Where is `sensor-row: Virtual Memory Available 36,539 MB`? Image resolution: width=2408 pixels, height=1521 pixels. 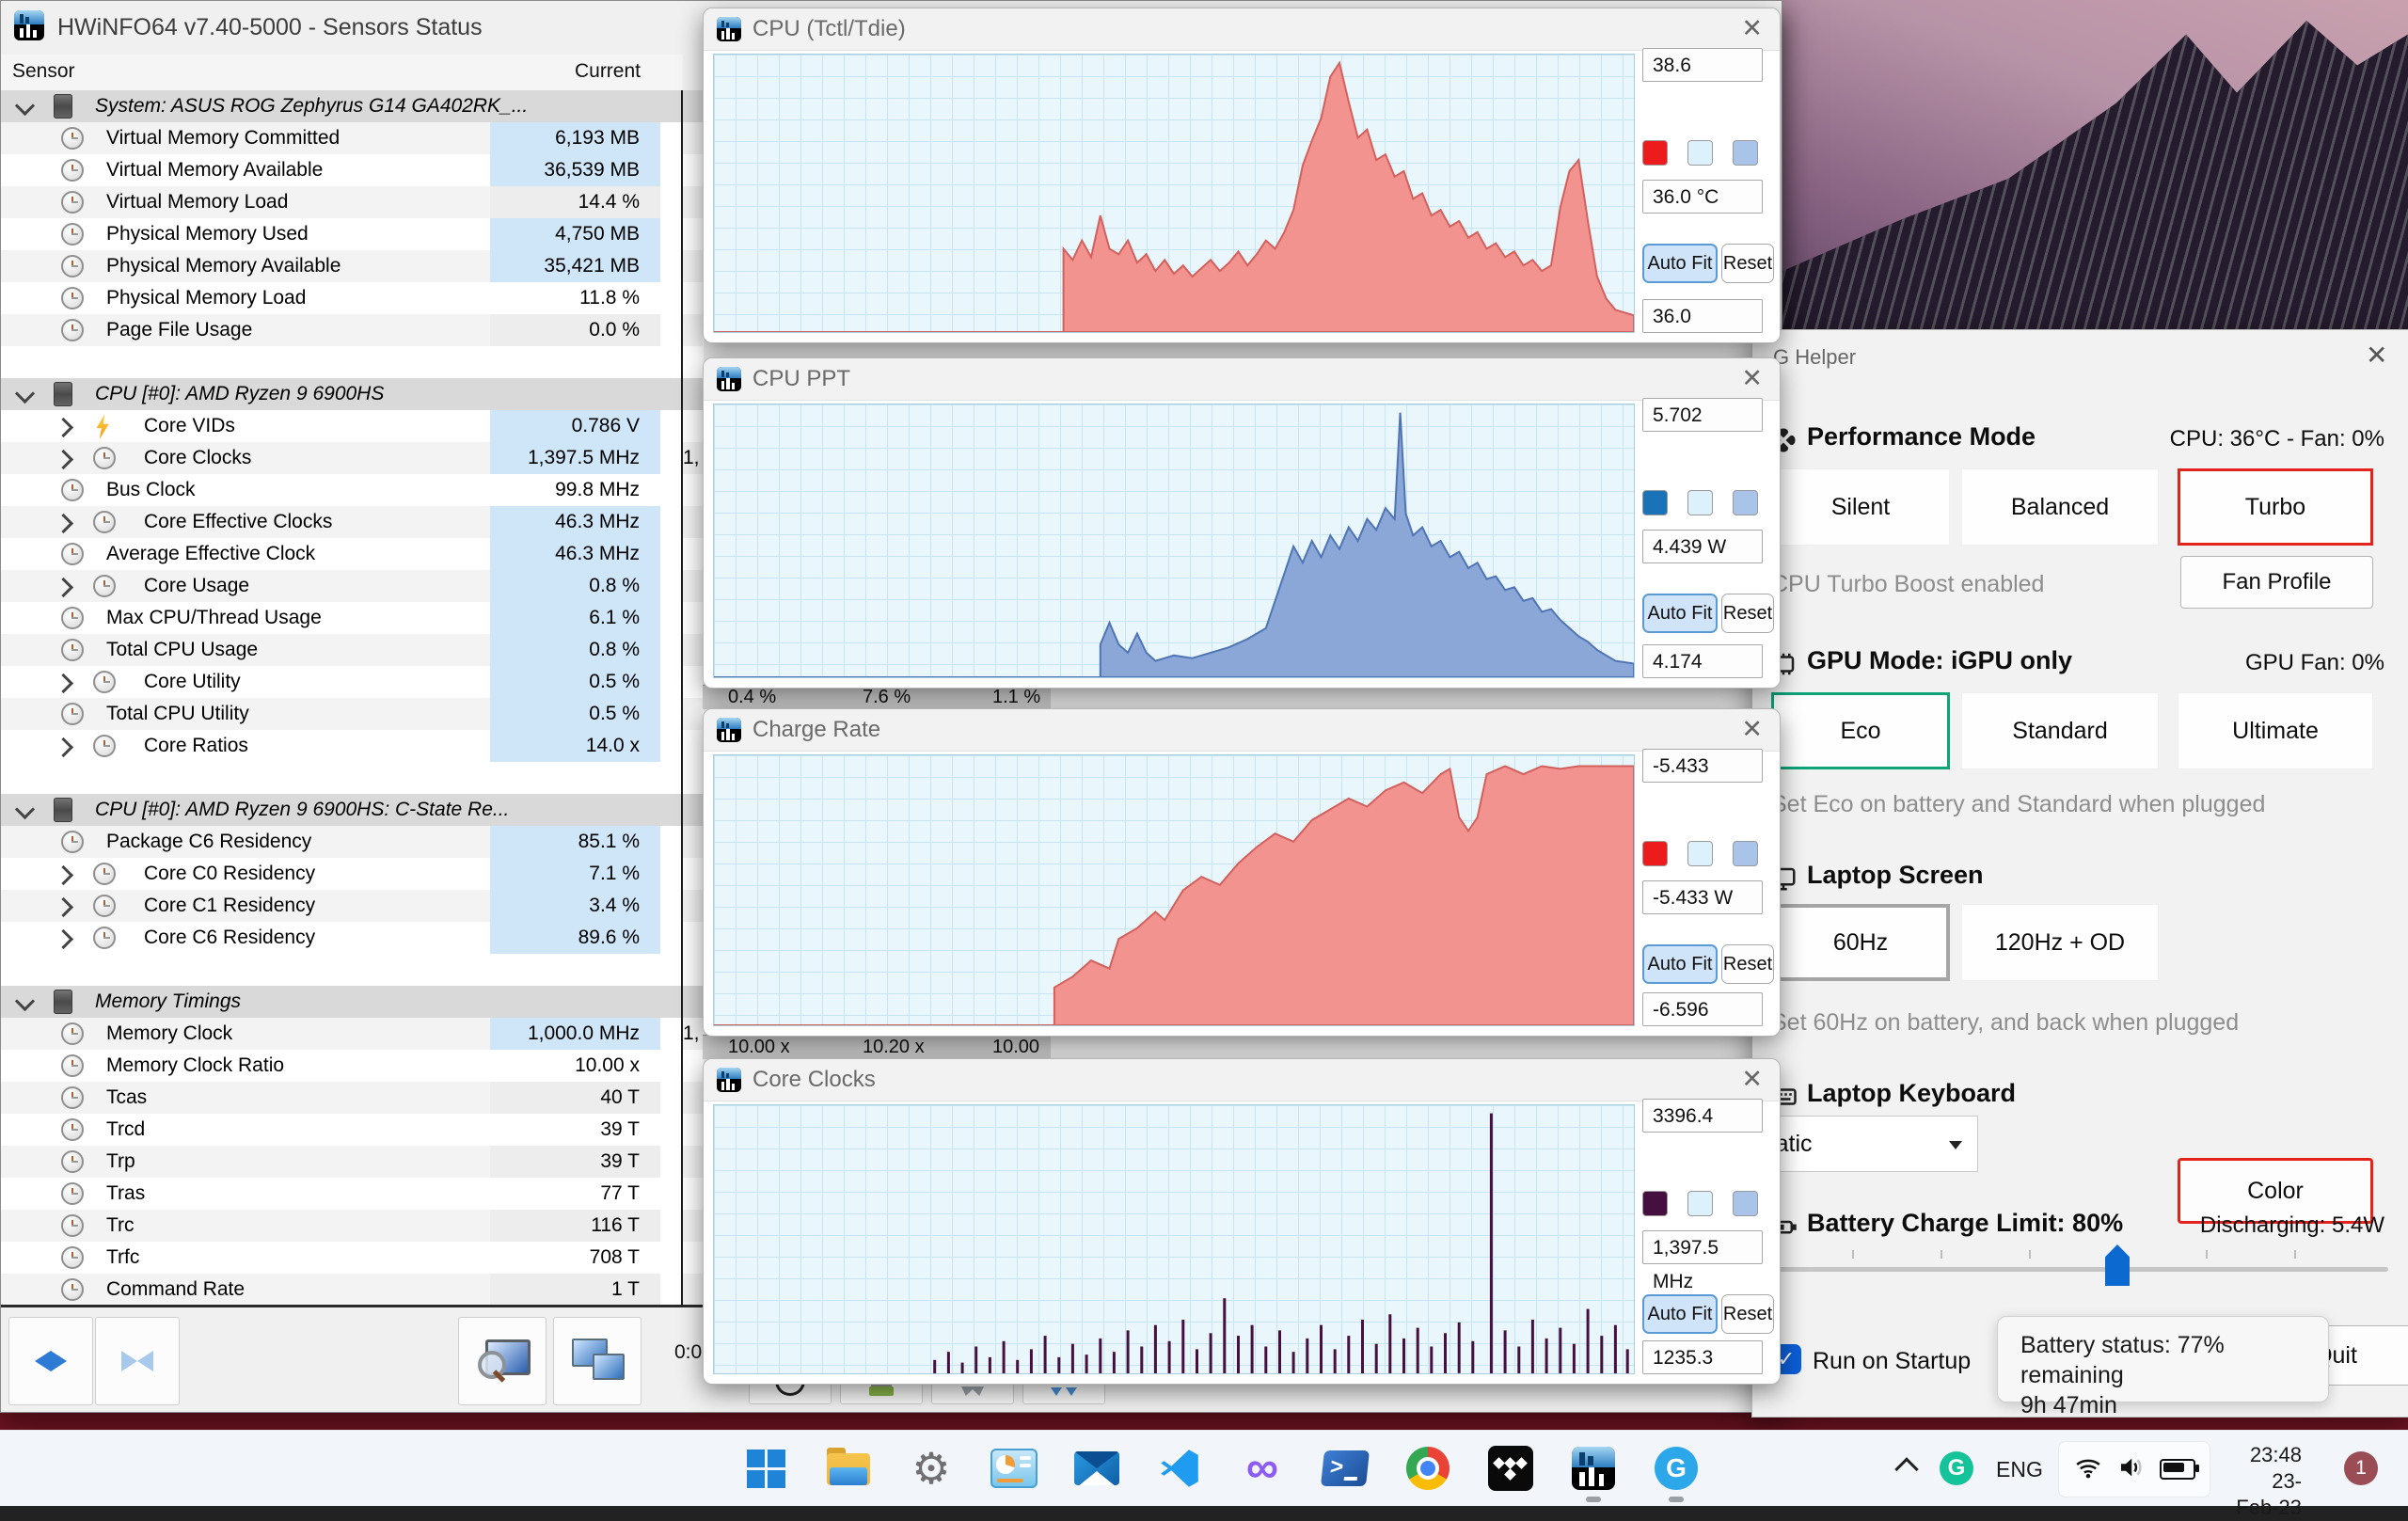 sensor-row: Virtual Memory Available 36,539 MB is located at coordinates (353, 170).